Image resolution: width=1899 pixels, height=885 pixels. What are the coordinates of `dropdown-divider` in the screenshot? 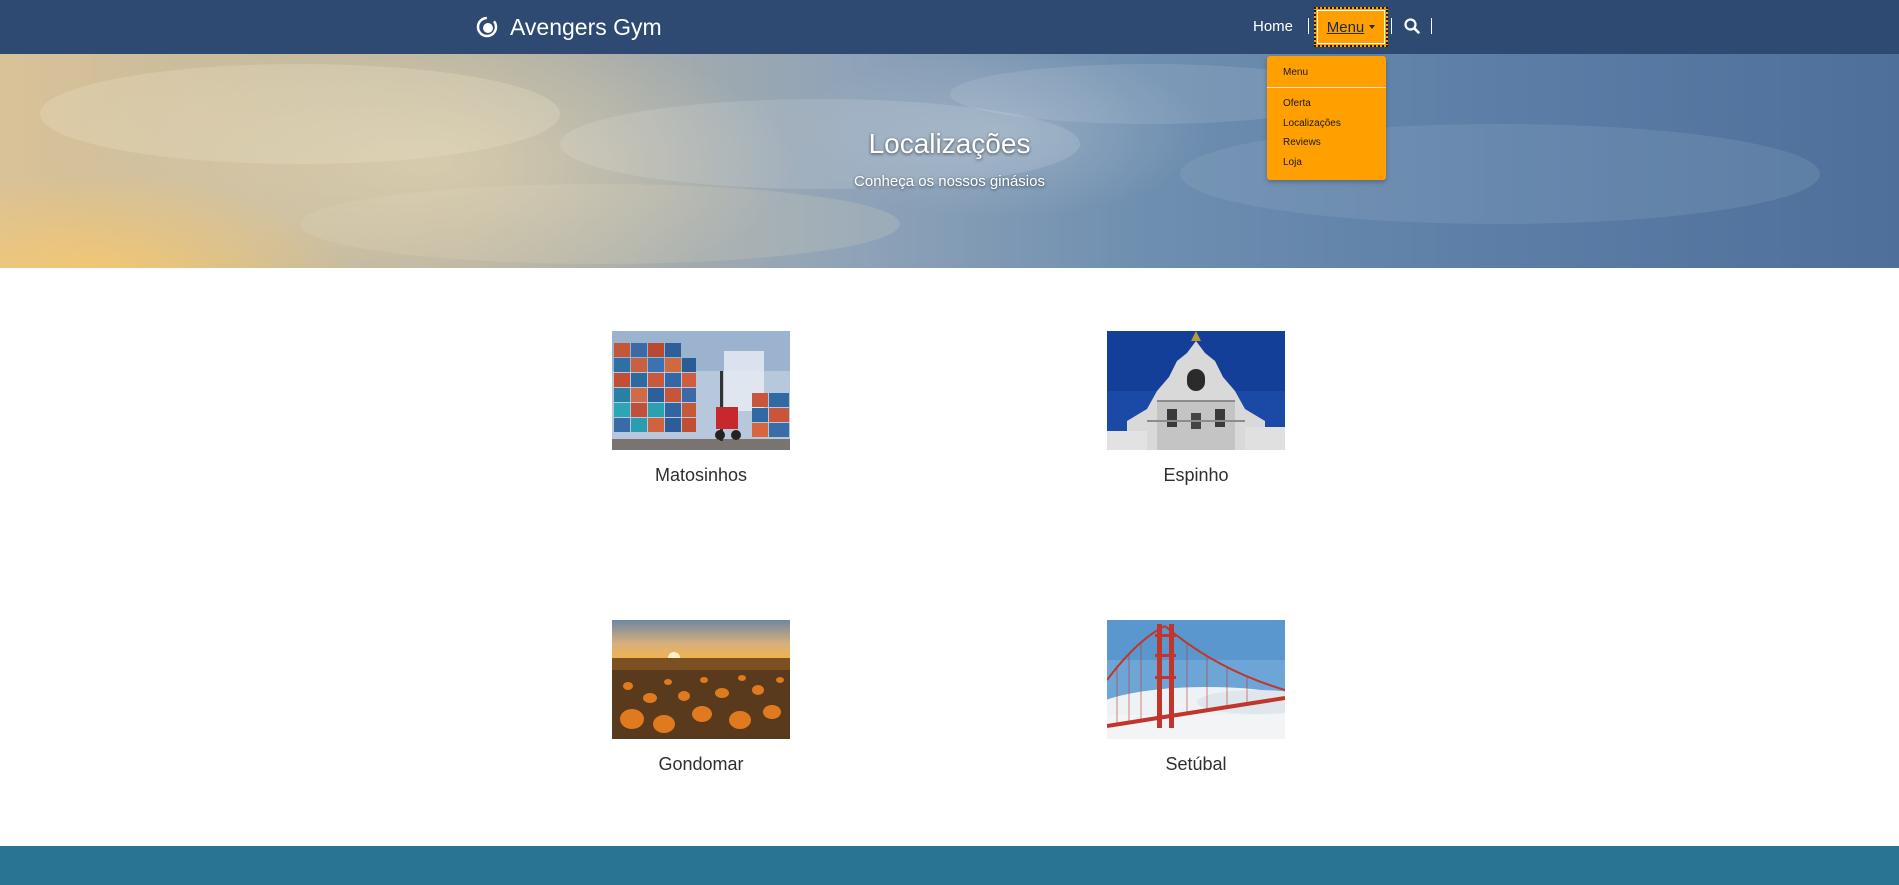 It's located at (1326, 87).